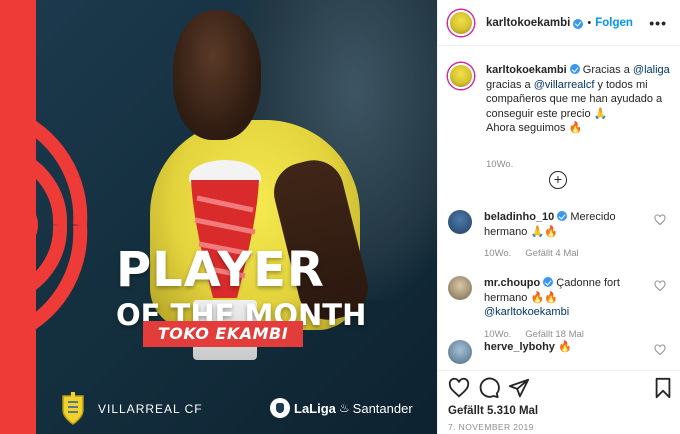  I want to click on comment-icon, so click(489, 388).